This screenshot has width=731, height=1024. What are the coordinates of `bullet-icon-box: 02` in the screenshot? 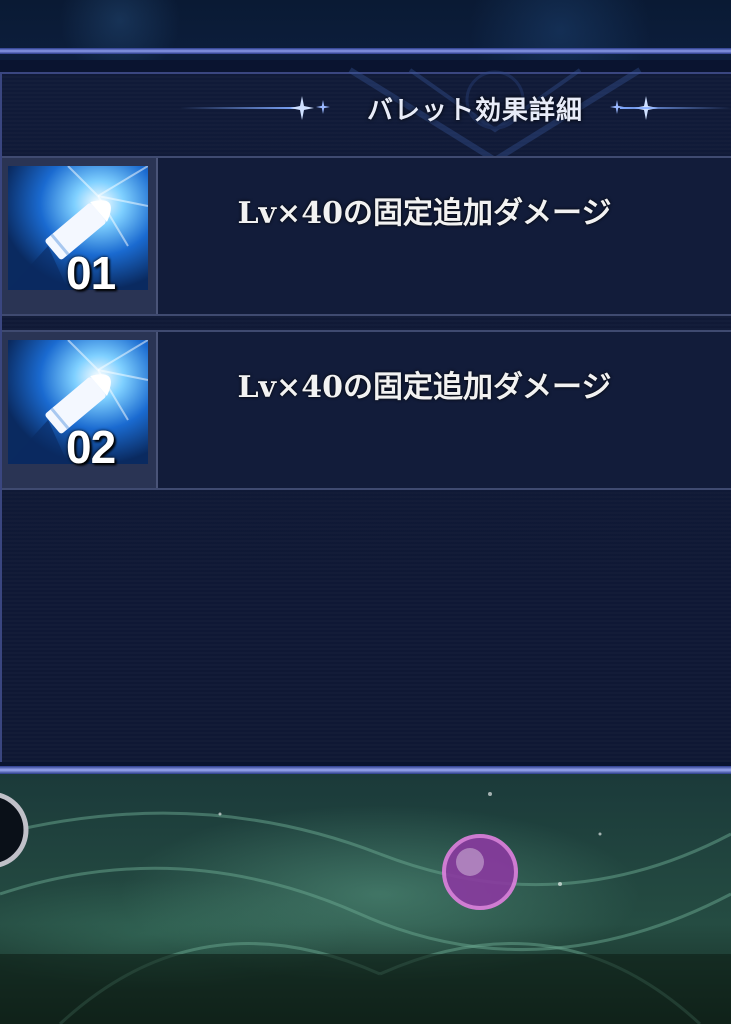 It's located at (80, 410).